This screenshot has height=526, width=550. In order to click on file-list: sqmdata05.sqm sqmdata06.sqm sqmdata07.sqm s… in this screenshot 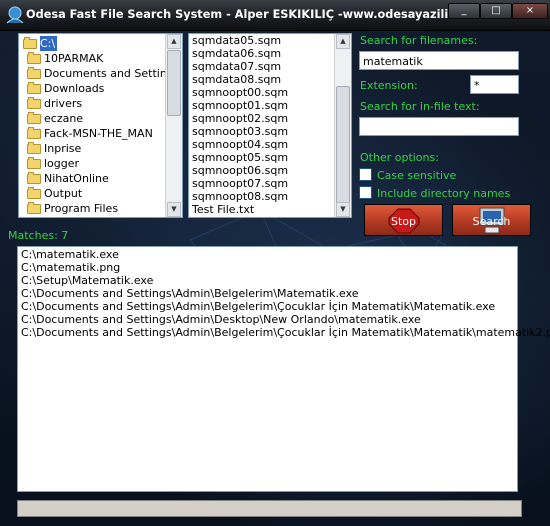, I will do `click(270, 125)`.